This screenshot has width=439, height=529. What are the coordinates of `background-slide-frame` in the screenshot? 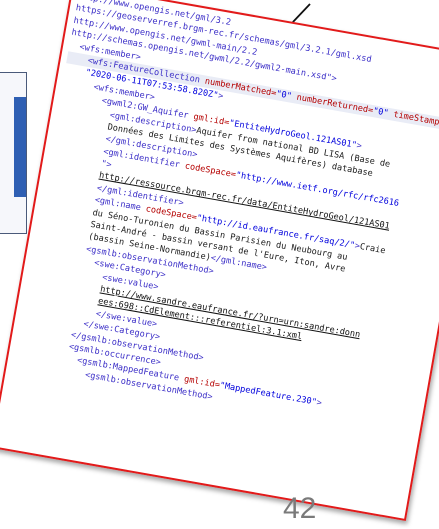 It's located at (13, 153).